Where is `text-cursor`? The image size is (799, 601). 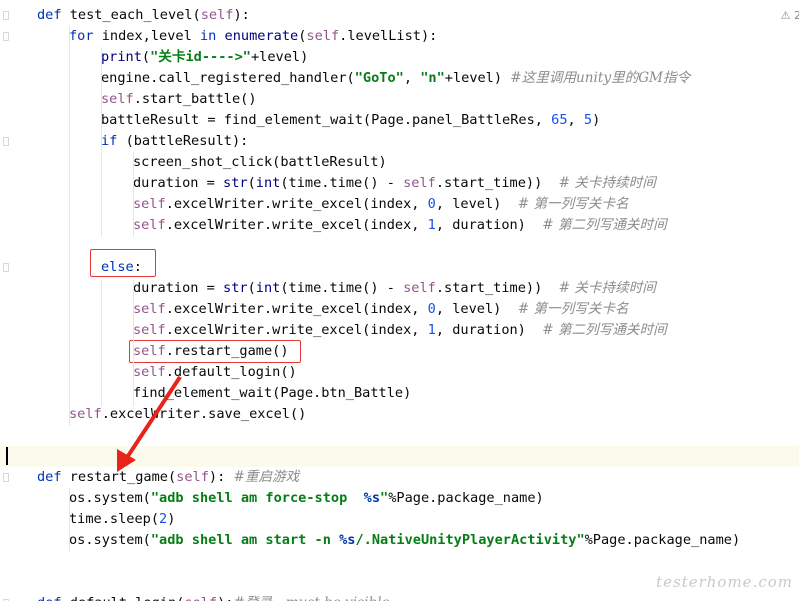
text-cursor is located at coordinates (7, 456).